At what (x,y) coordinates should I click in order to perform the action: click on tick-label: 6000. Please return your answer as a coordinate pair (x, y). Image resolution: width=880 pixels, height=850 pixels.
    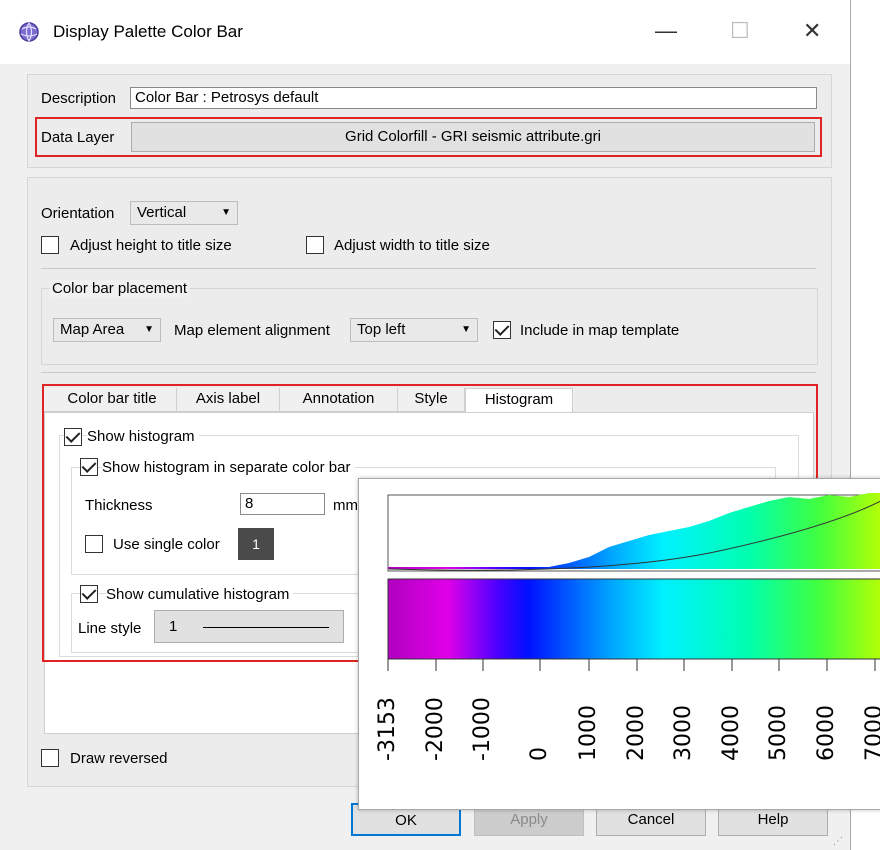
    Looking at the image, I should click on (826, 733).